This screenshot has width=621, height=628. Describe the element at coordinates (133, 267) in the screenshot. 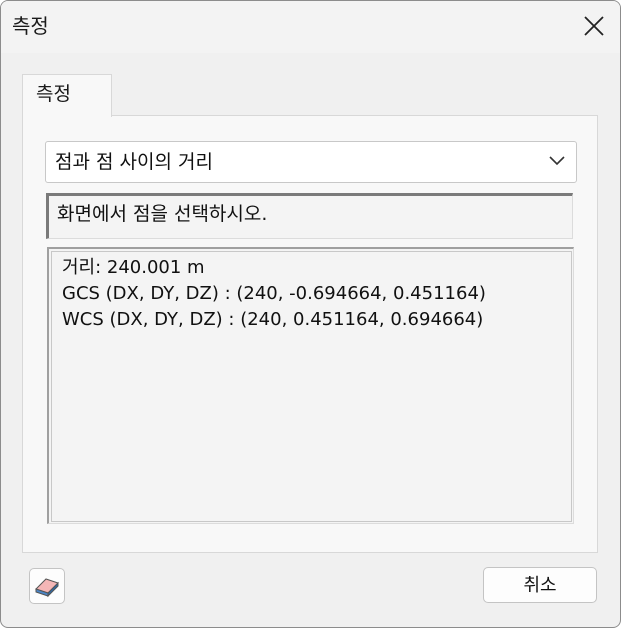

I see `result-distance-line: 거리: 240.001 m` at that location.